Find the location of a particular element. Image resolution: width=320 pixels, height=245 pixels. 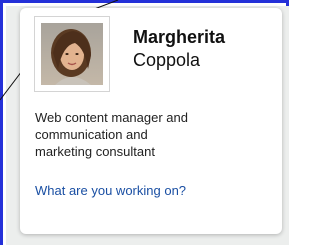

headline-line: communication and is located at coordinates (91, 134).